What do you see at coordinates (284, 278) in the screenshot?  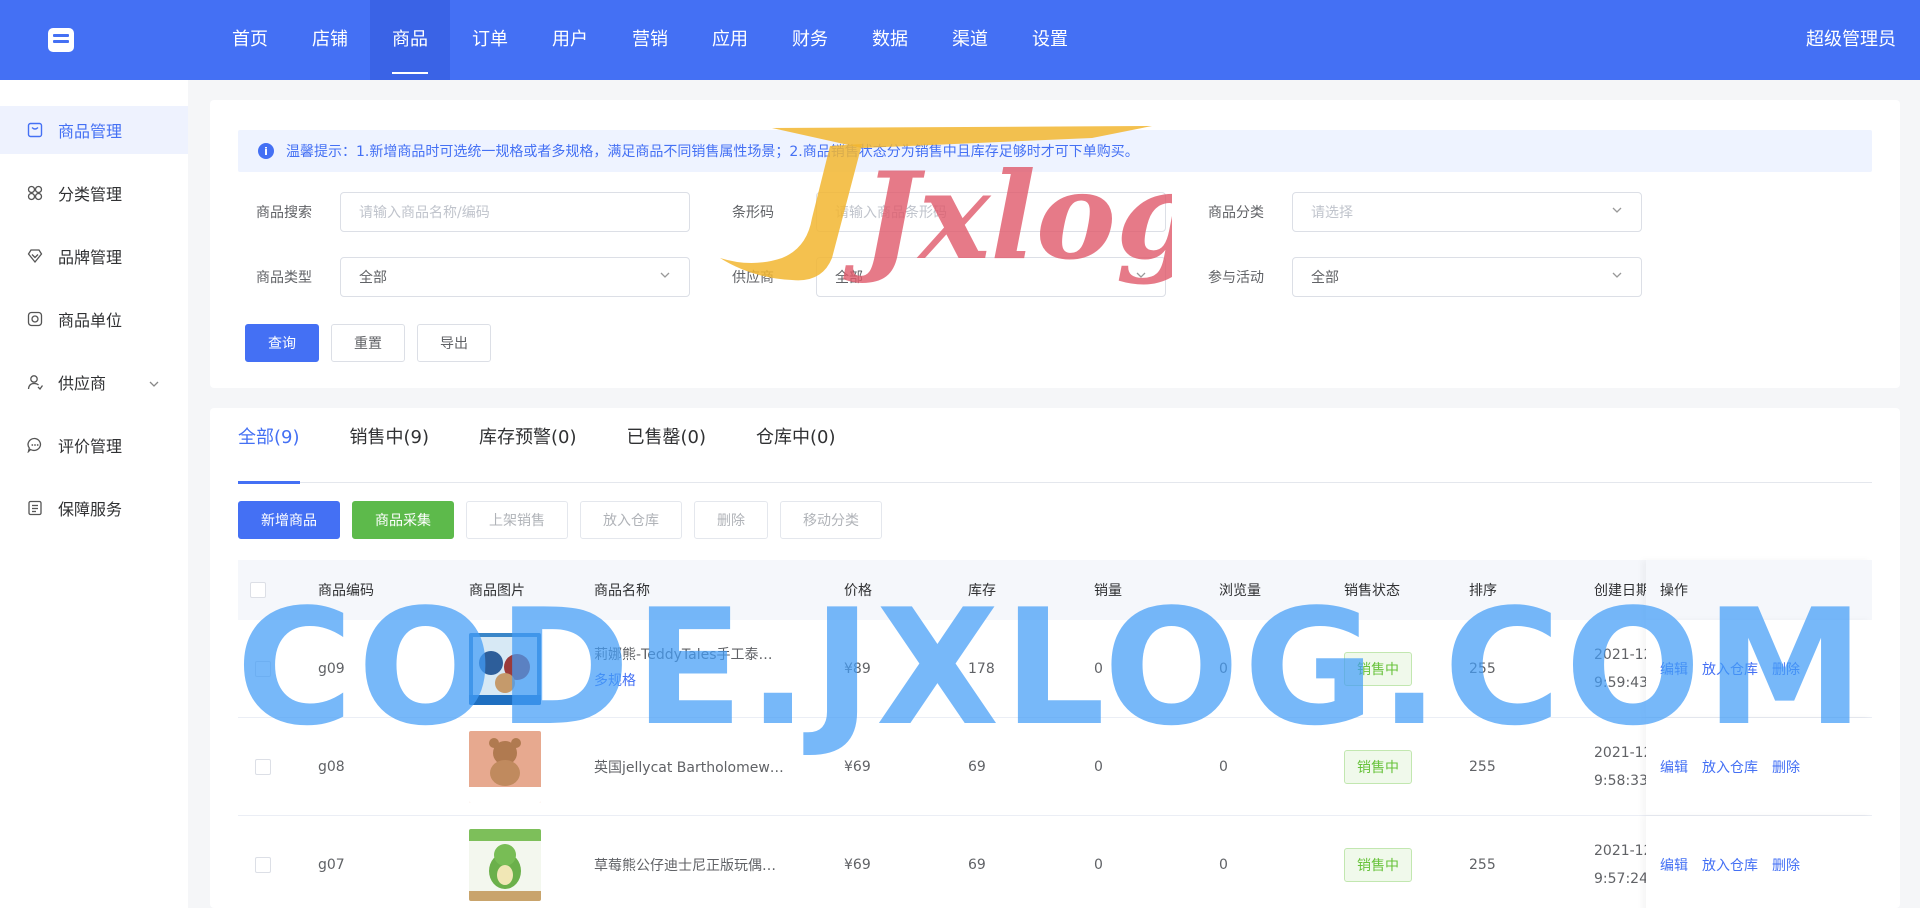 I see `type-label: 商品类型` at bounding box center [284, 278].